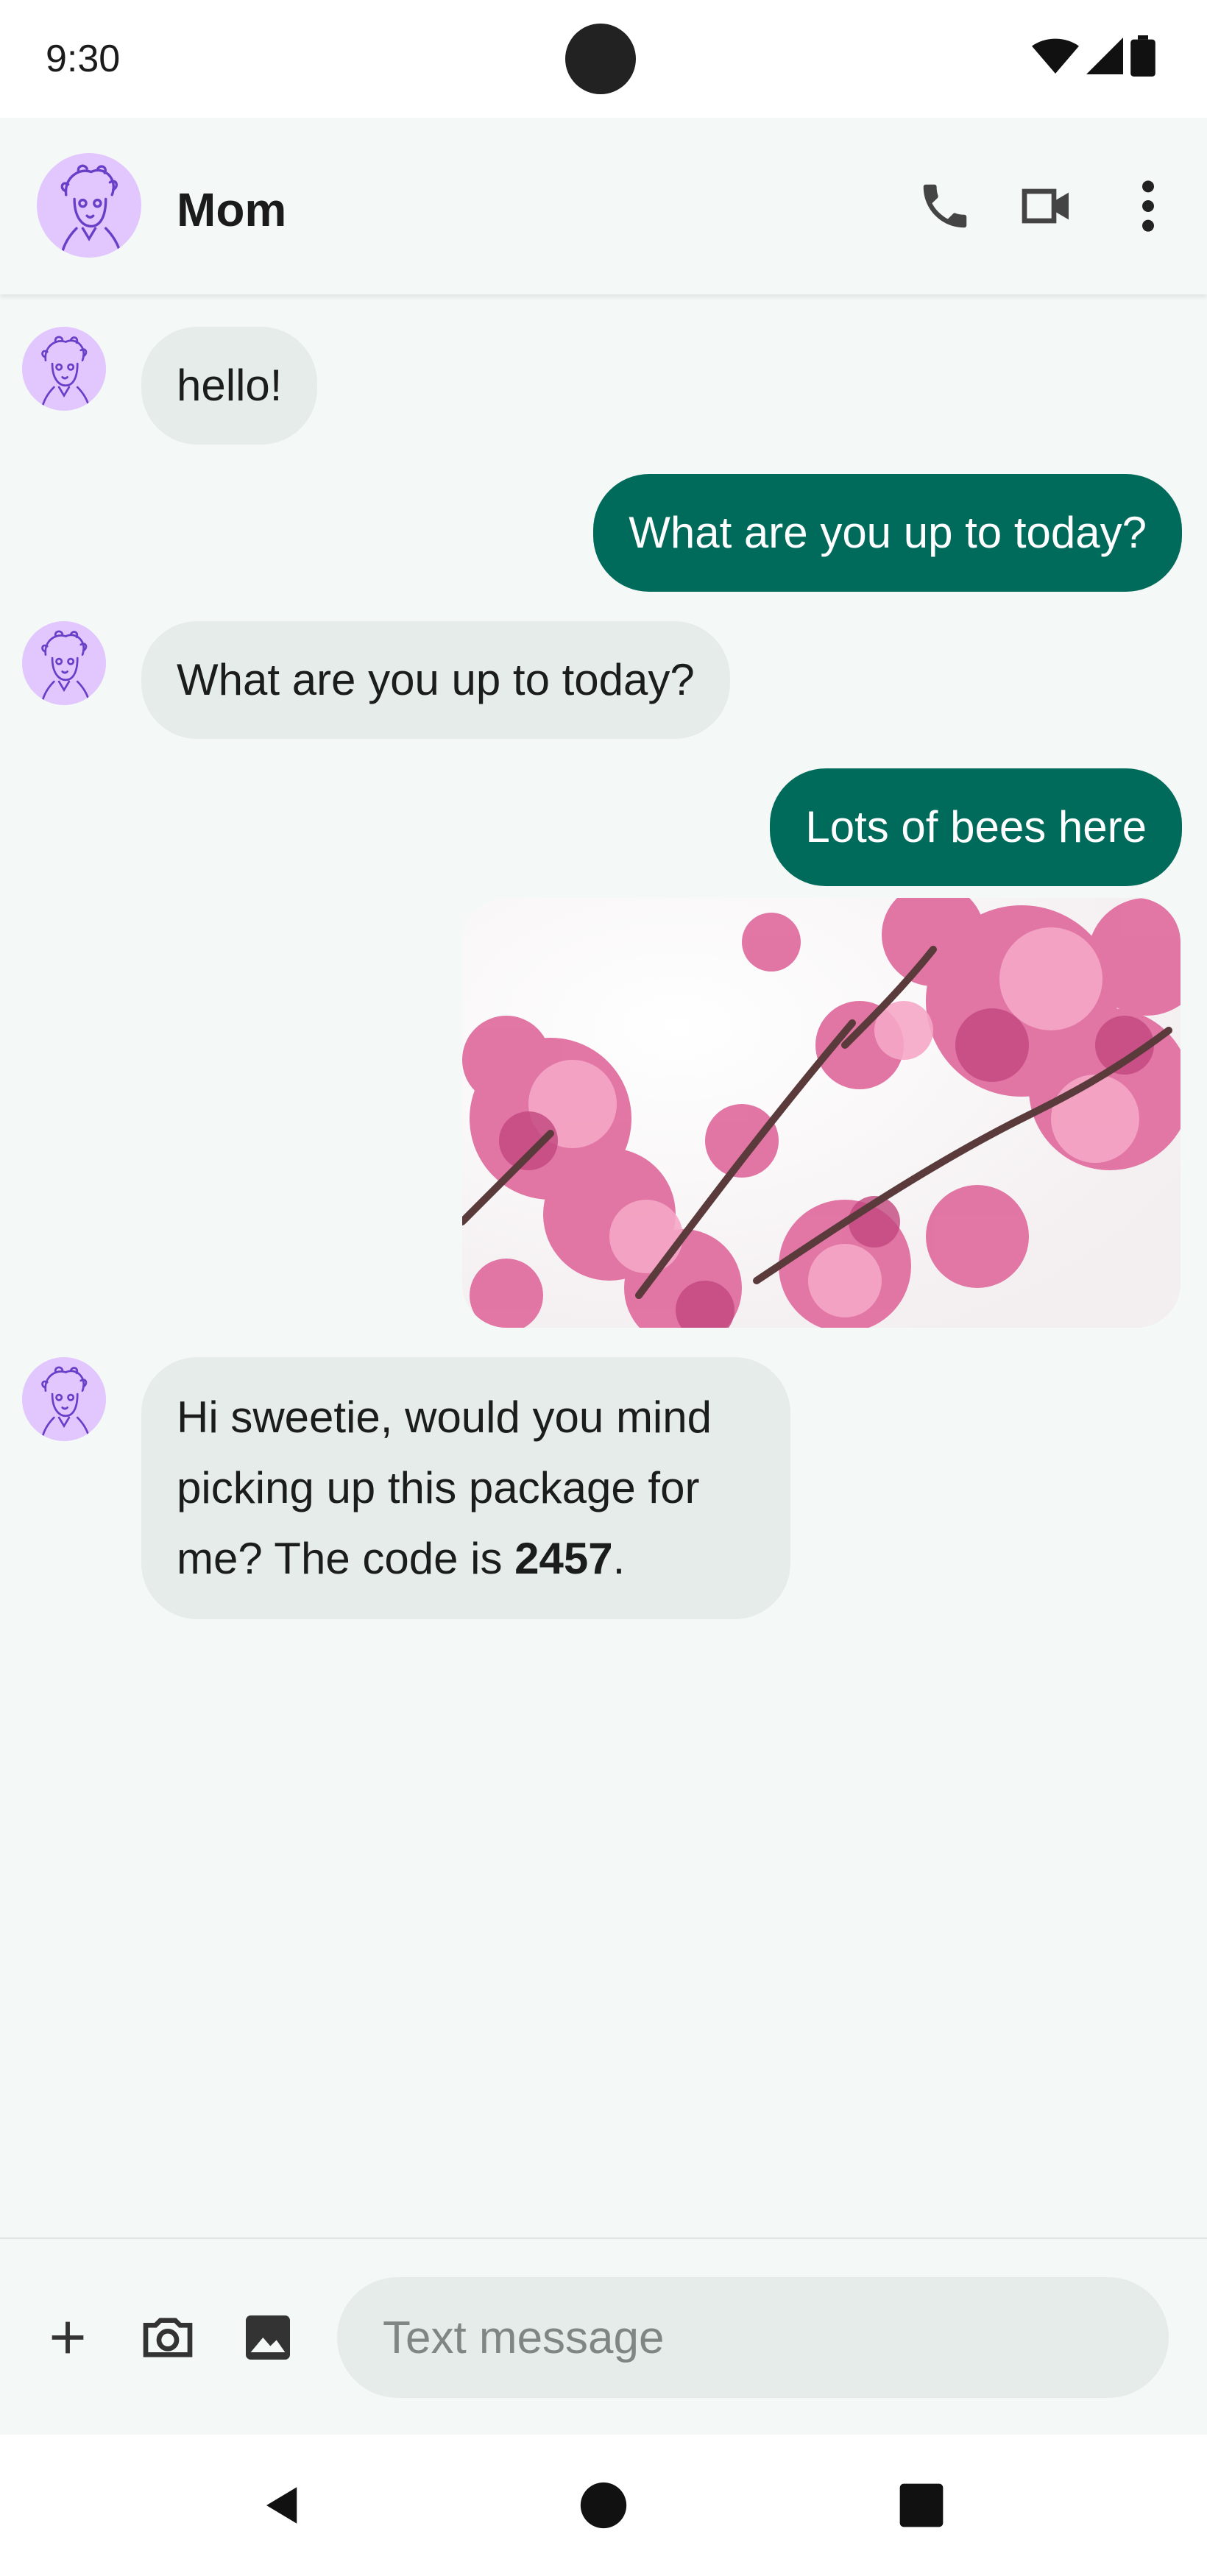 This screenshot has width=1207, height=2576. I want to click on back-nav-icon, so click(282, 2505).